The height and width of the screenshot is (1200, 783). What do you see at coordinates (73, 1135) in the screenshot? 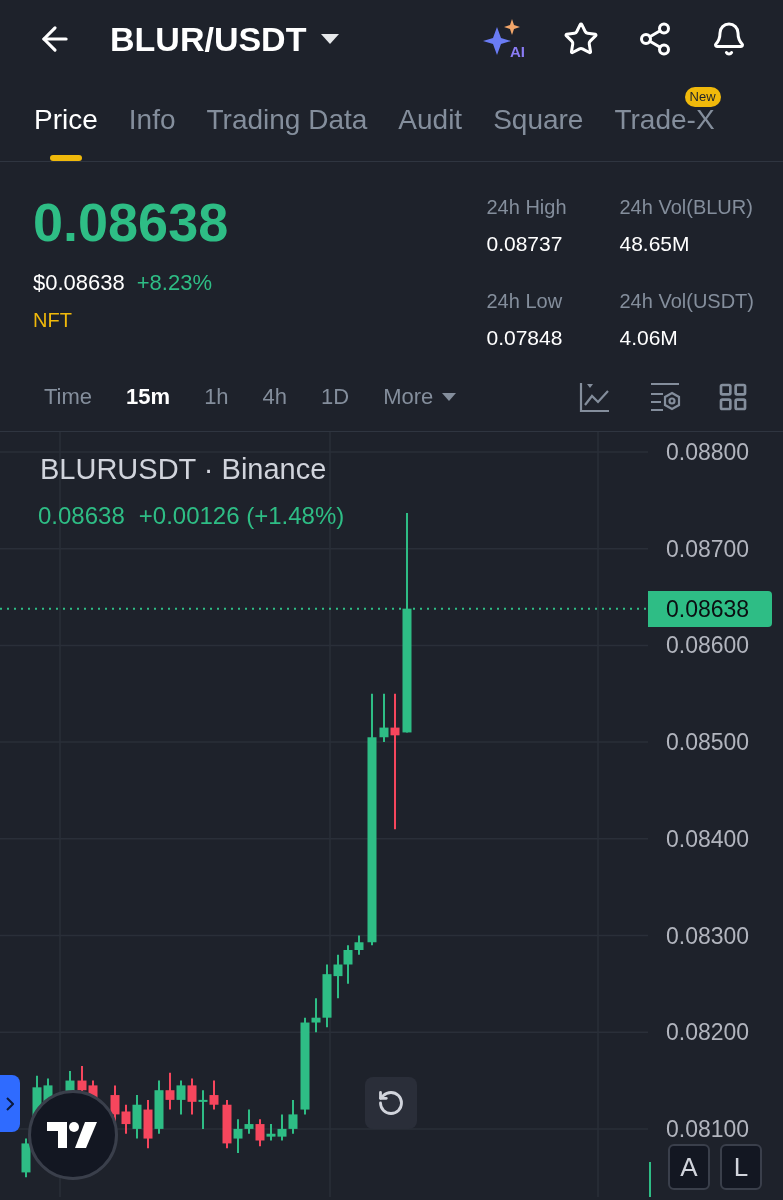
I see `tradingview-logo` at bounding box center [73, 1135].